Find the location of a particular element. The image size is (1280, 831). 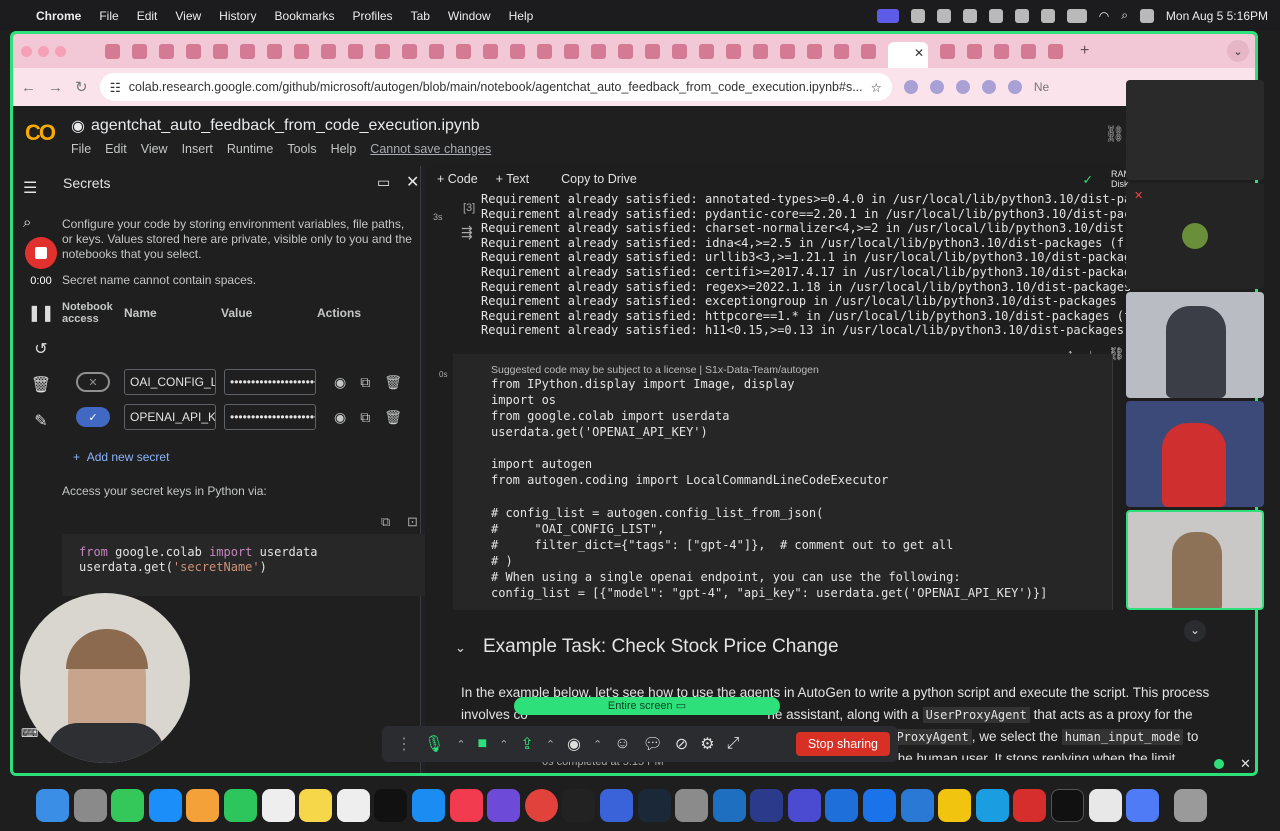

share-screen-icon: ⇪ is located at coordinates (526, 744).